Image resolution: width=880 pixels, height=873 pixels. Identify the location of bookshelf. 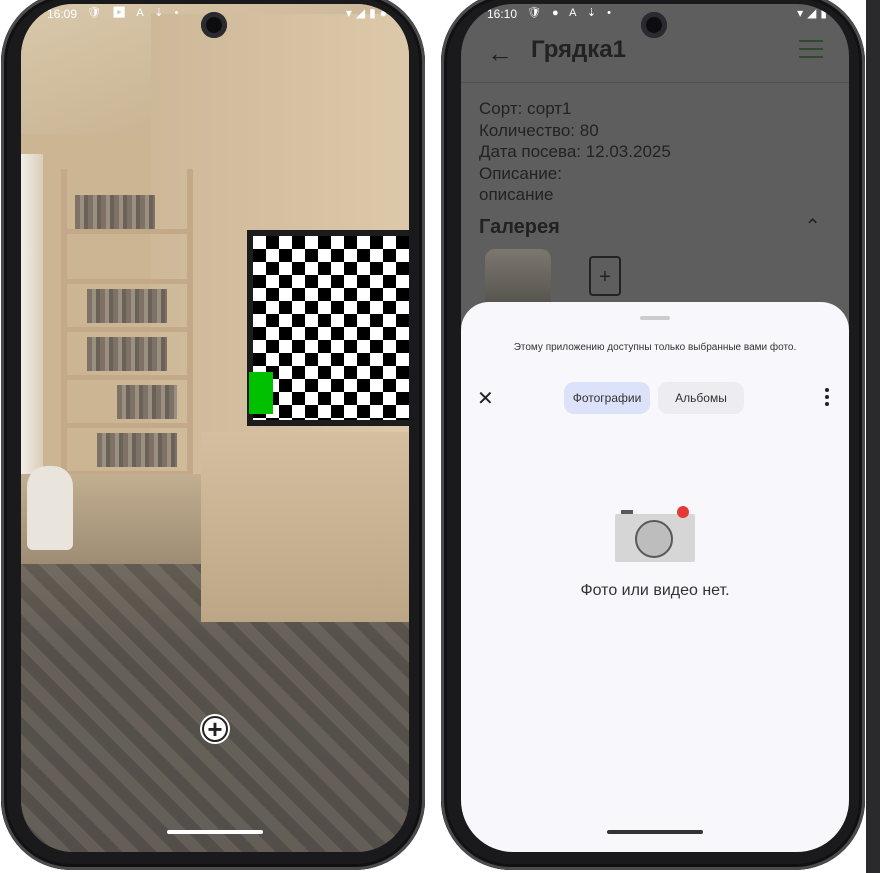
(127, 334).